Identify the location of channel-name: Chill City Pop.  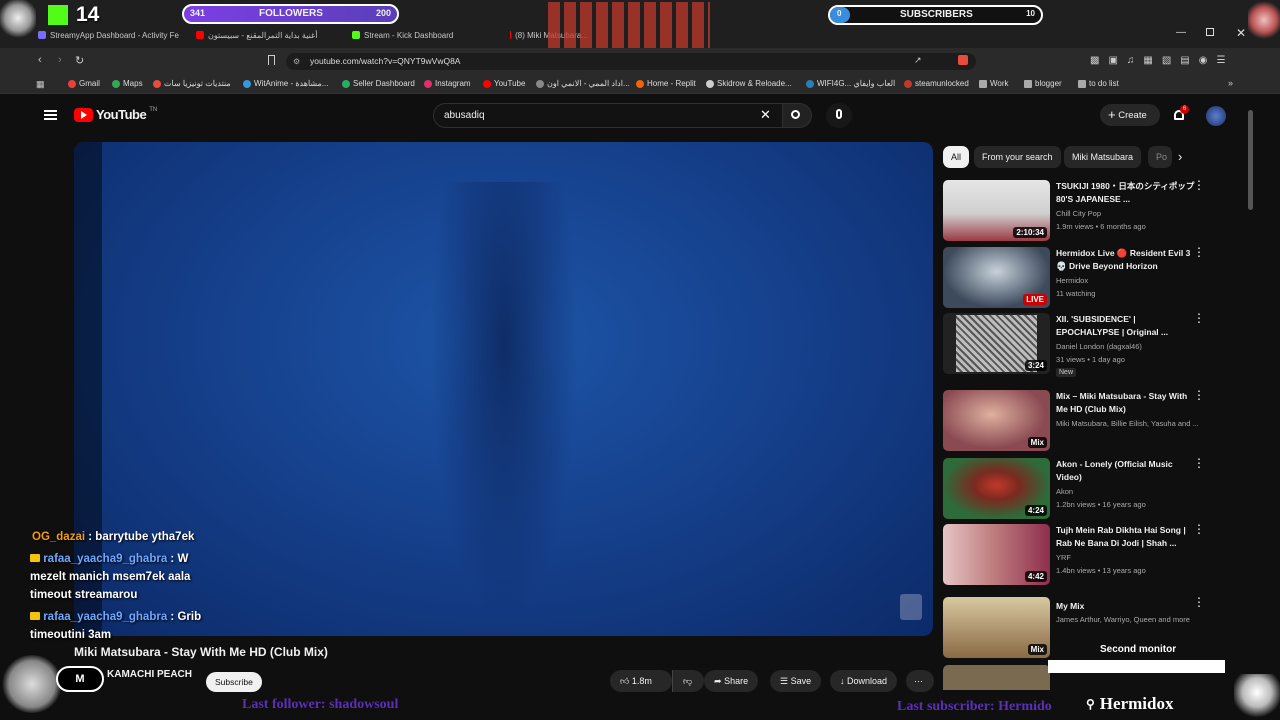
(1131, 213).